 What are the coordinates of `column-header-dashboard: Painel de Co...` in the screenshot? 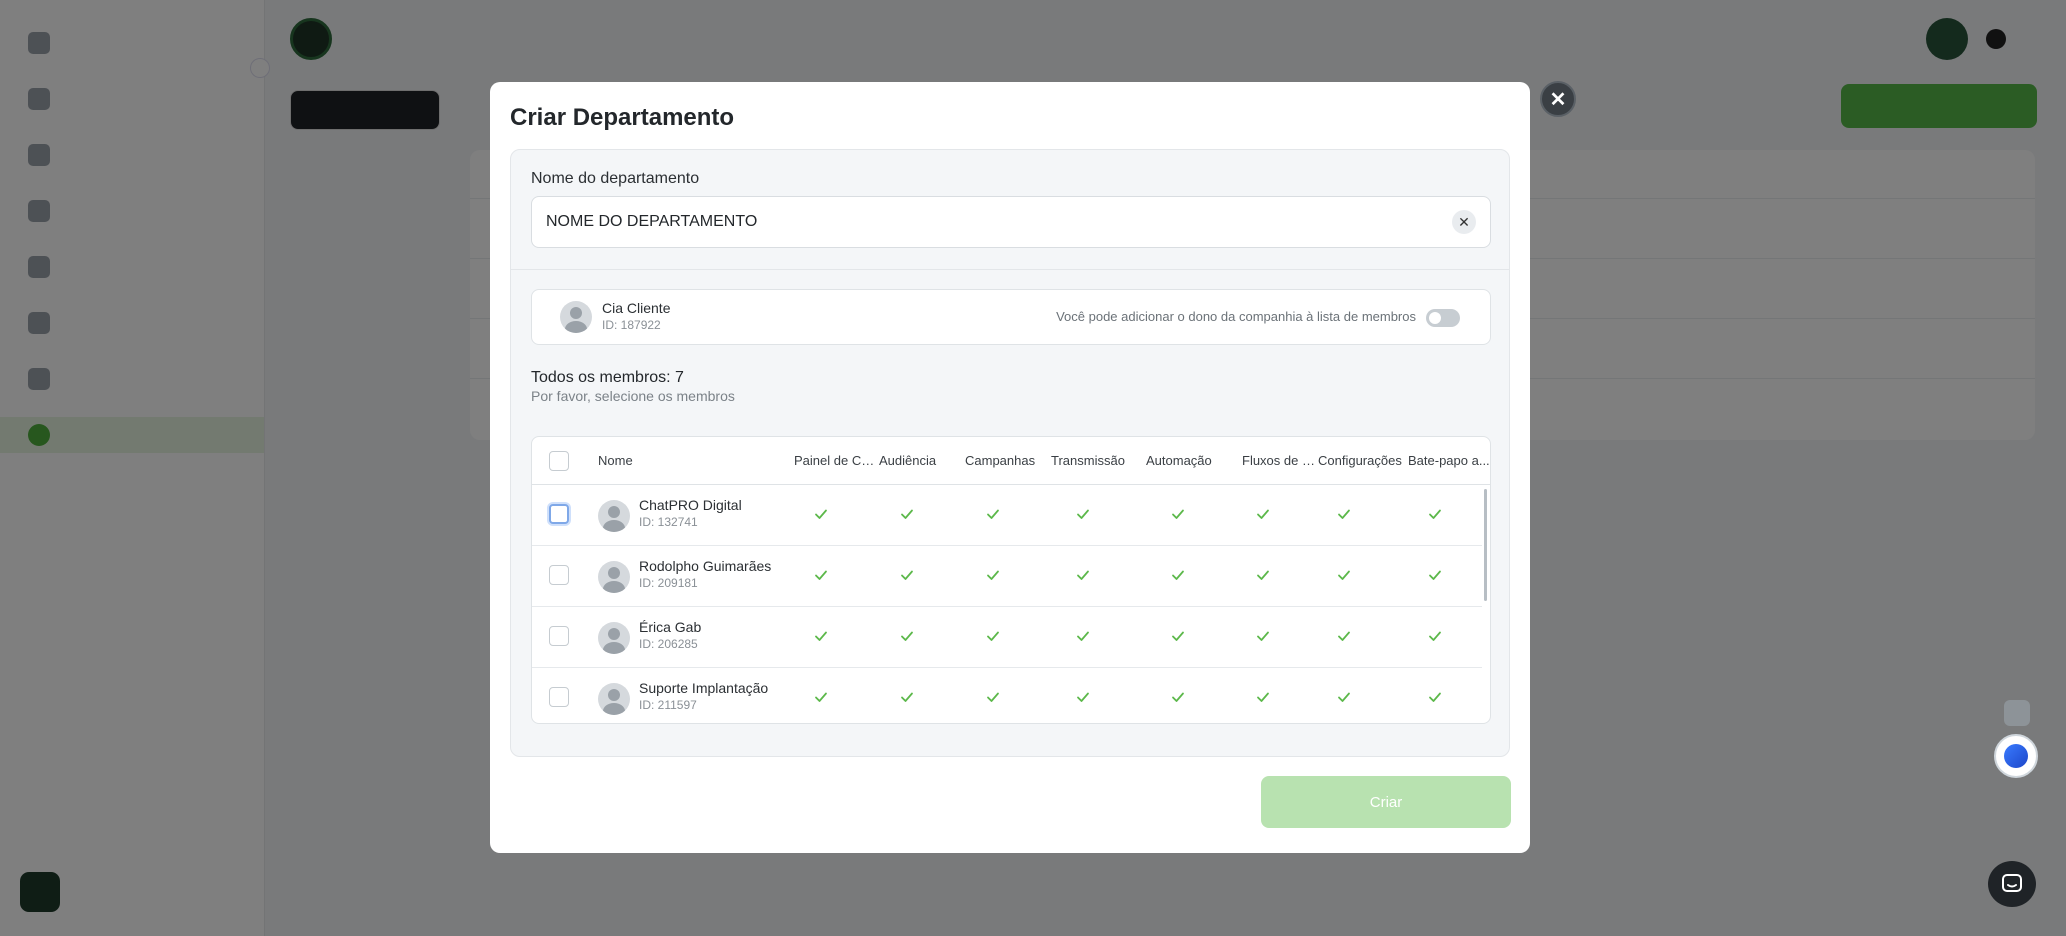 It's located at (836, 460).